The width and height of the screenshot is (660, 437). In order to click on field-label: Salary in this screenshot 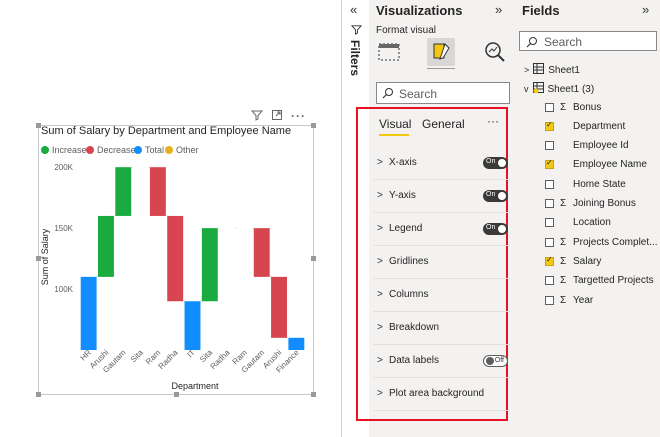, I will do `click(587, 261)`.